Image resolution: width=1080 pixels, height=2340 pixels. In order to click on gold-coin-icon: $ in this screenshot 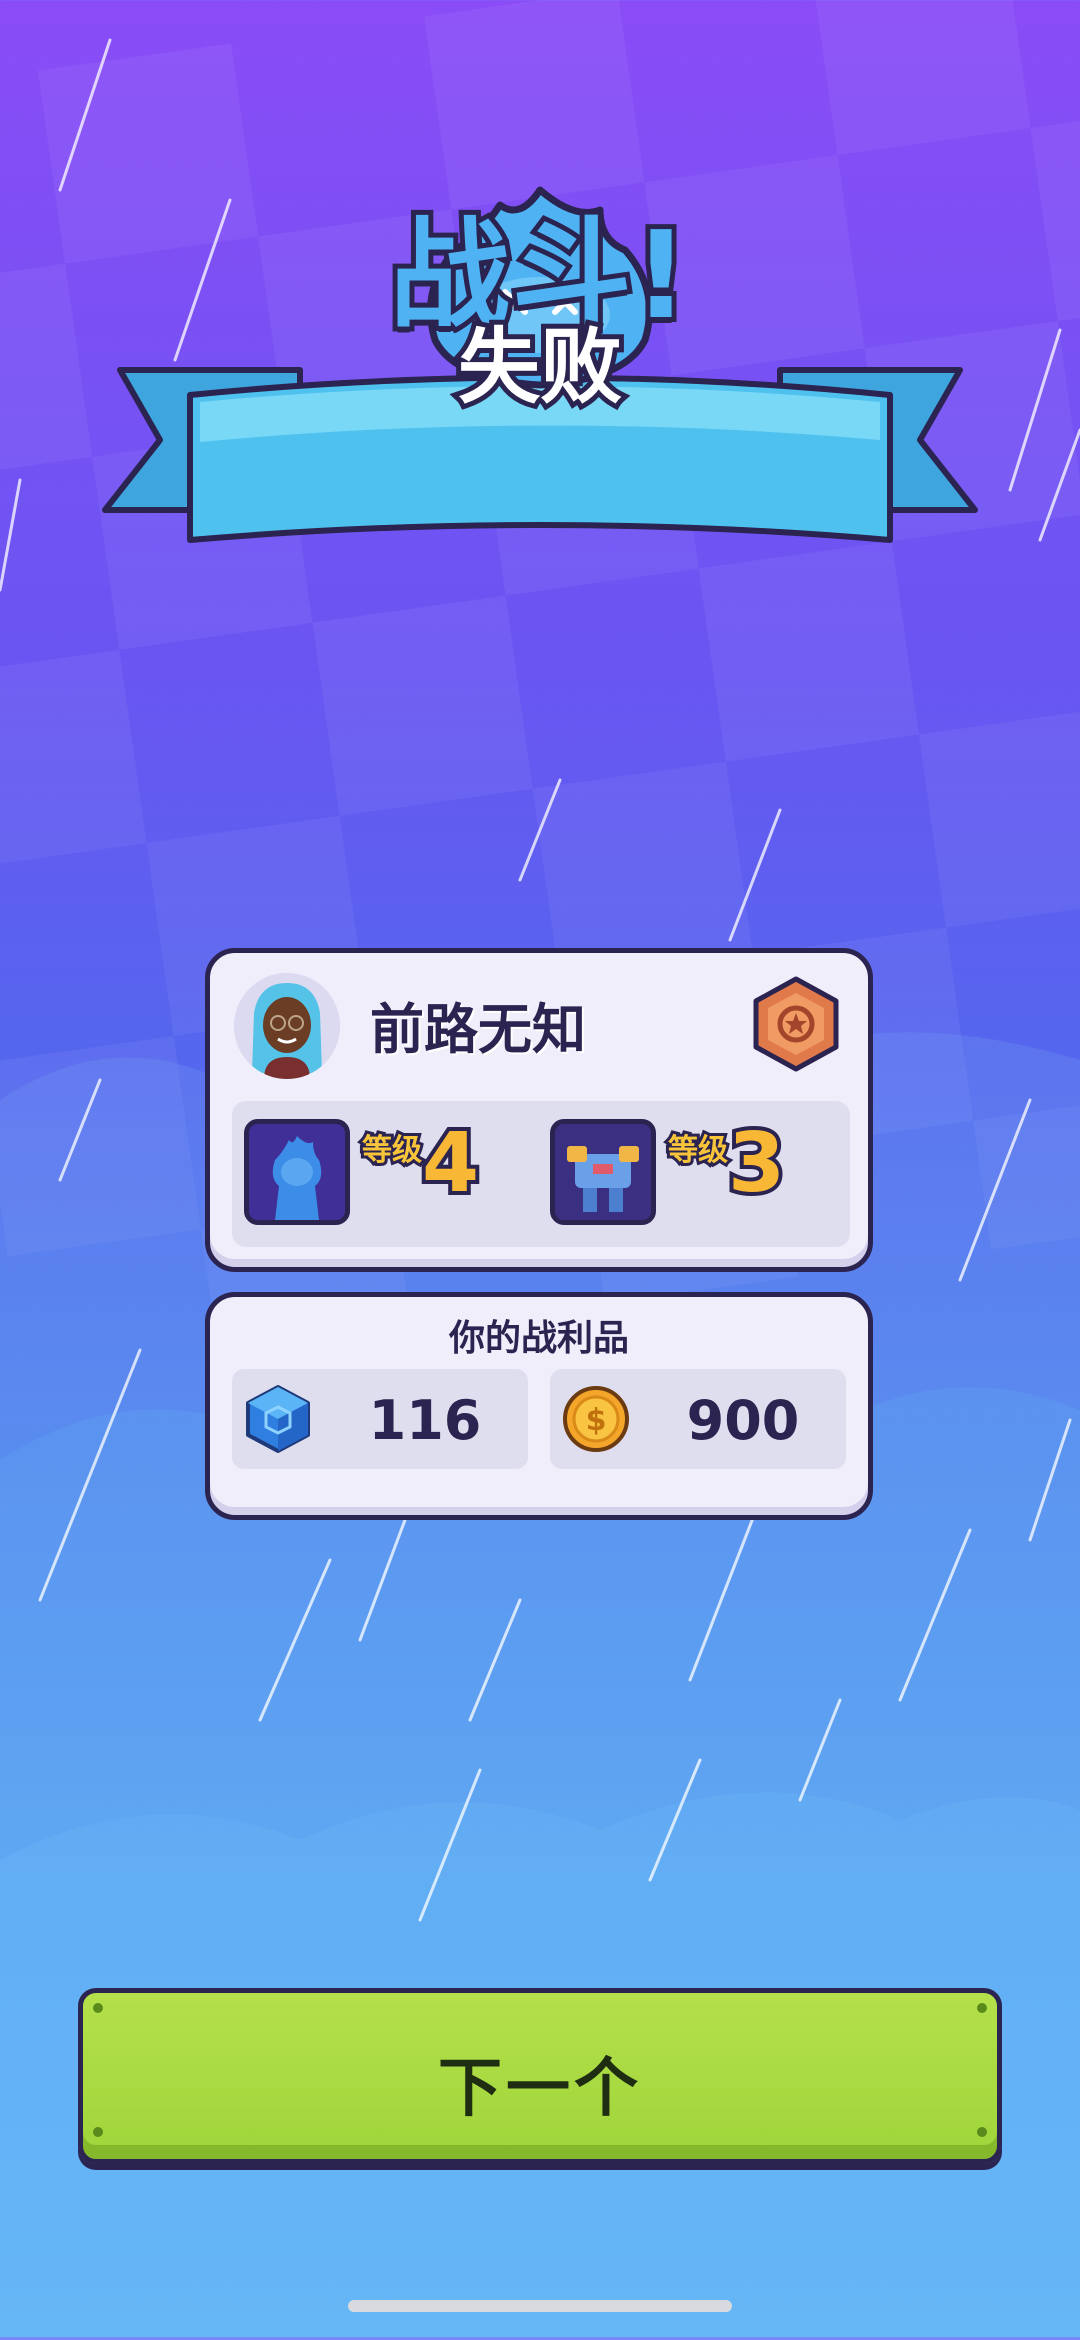, I will do `click(596, 1419)`.